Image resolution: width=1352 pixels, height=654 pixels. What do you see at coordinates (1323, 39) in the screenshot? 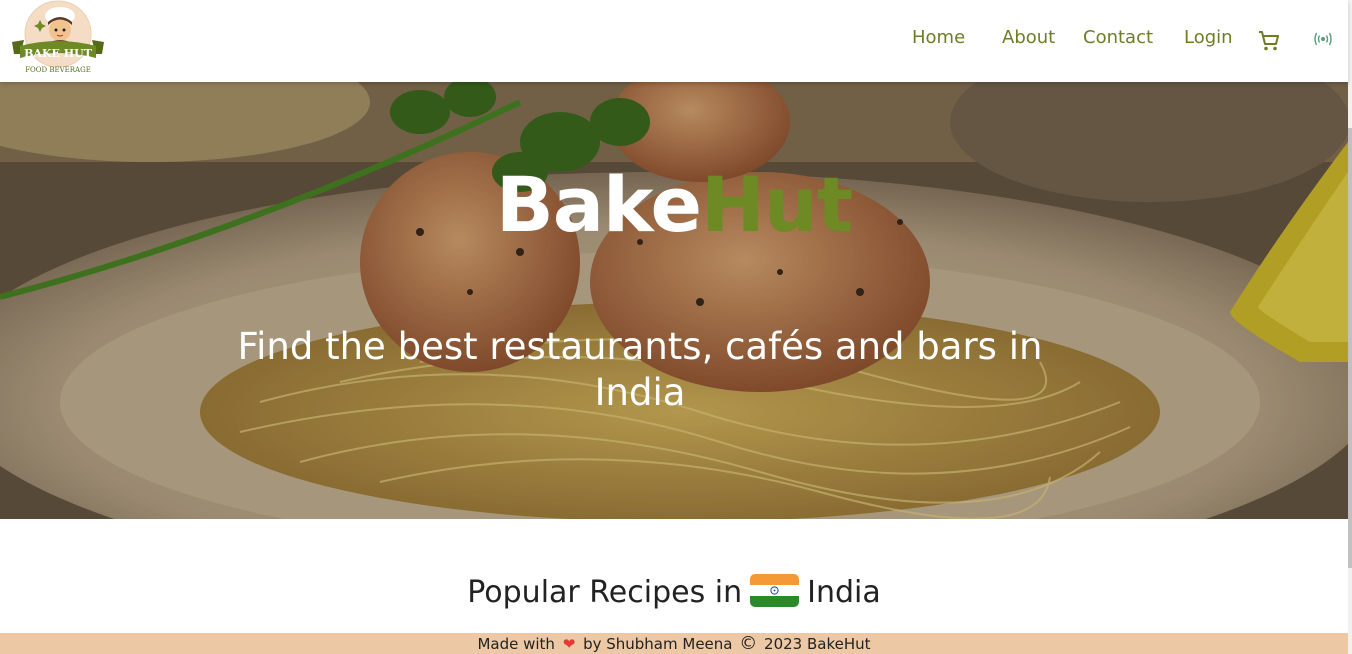
I see `broadcast-icon` at bounding box center [1323, 39].